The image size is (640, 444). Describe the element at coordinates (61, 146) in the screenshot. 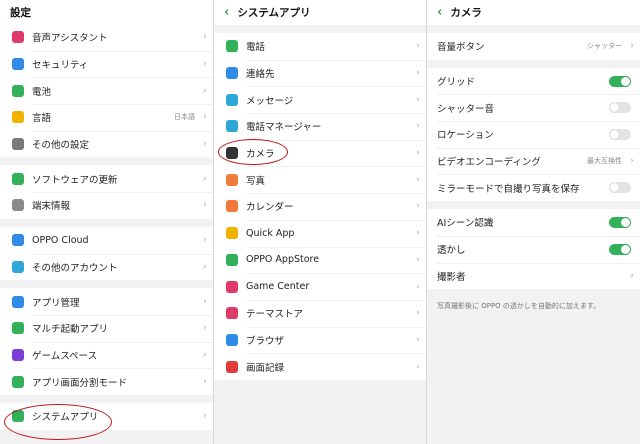

I see `row-label: その他の設定` at that location.